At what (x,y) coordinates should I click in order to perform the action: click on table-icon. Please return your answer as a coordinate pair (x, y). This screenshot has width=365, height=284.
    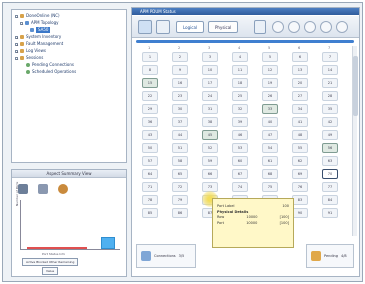
    Looking at the image, I should click on (23, 189).